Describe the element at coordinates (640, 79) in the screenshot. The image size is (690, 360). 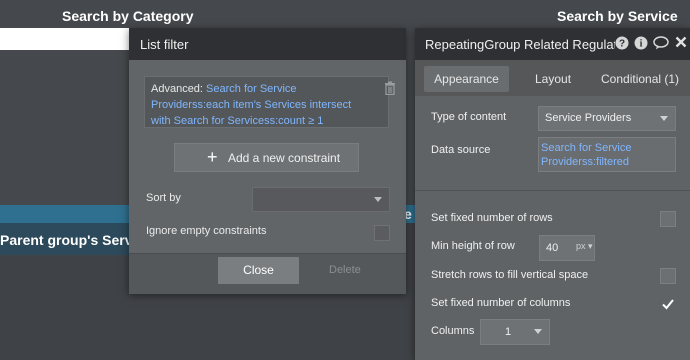
I see `tab-conditional: Conditional (1)` at that location.